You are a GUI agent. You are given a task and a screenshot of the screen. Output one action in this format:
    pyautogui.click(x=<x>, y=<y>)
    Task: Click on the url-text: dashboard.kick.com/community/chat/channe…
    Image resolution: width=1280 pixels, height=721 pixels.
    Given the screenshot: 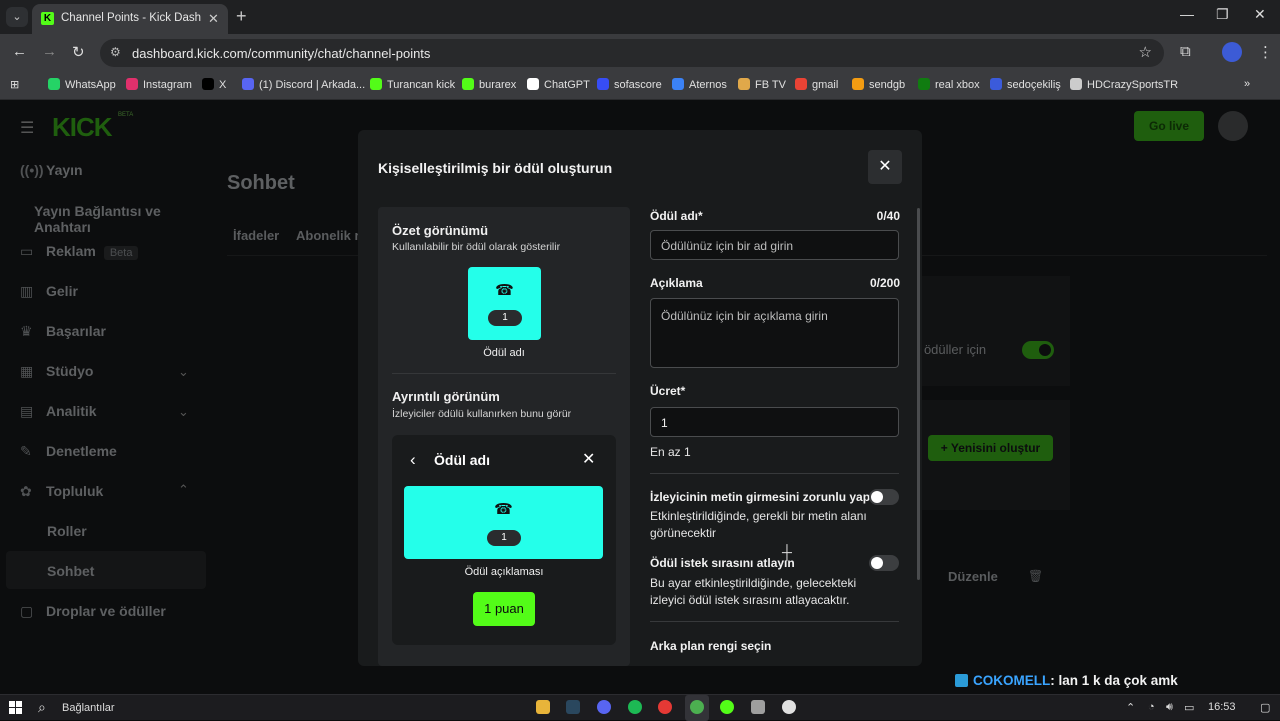 What is the action you would take?
    pyautogui.click(x=281, y=53)
    